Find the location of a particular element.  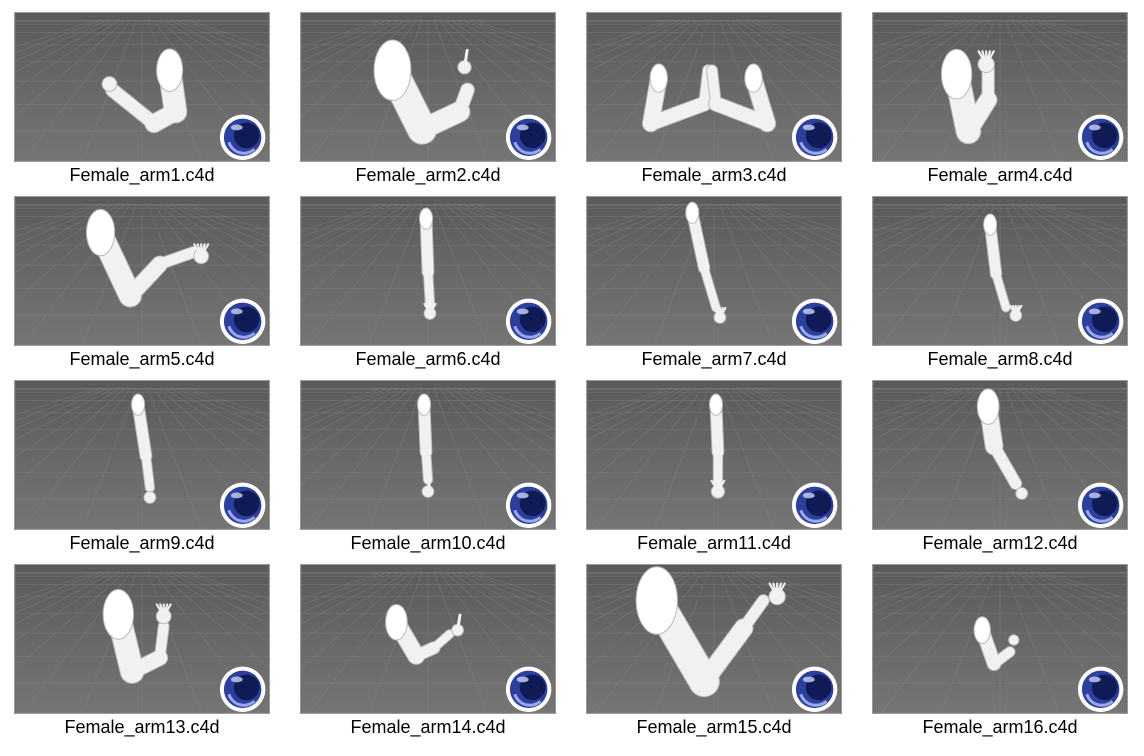

file-name-label: Female_arm6.c4d is located at coordinates (428, 359).